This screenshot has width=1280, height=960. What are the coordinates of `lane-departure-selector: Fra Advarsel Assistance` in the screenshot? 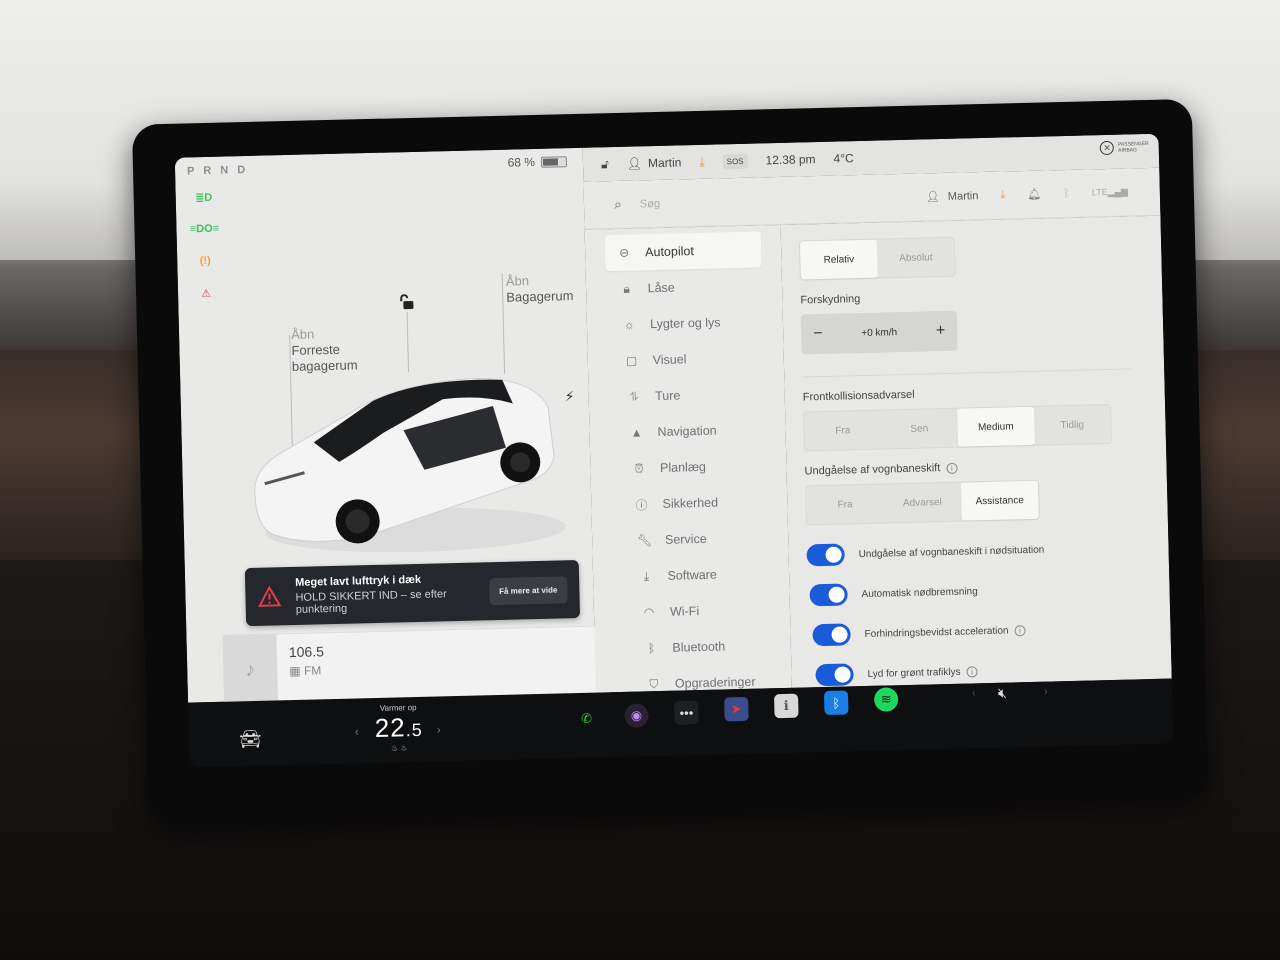 It's located at (922, 502).